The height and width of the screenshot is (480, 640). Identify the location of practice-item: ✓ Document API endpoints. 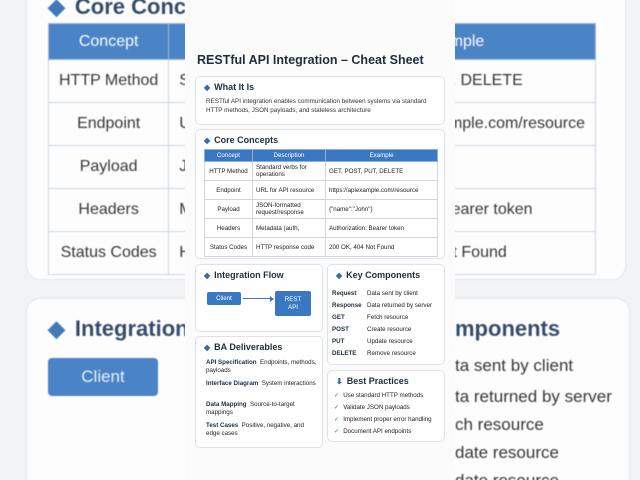
(373, 431).